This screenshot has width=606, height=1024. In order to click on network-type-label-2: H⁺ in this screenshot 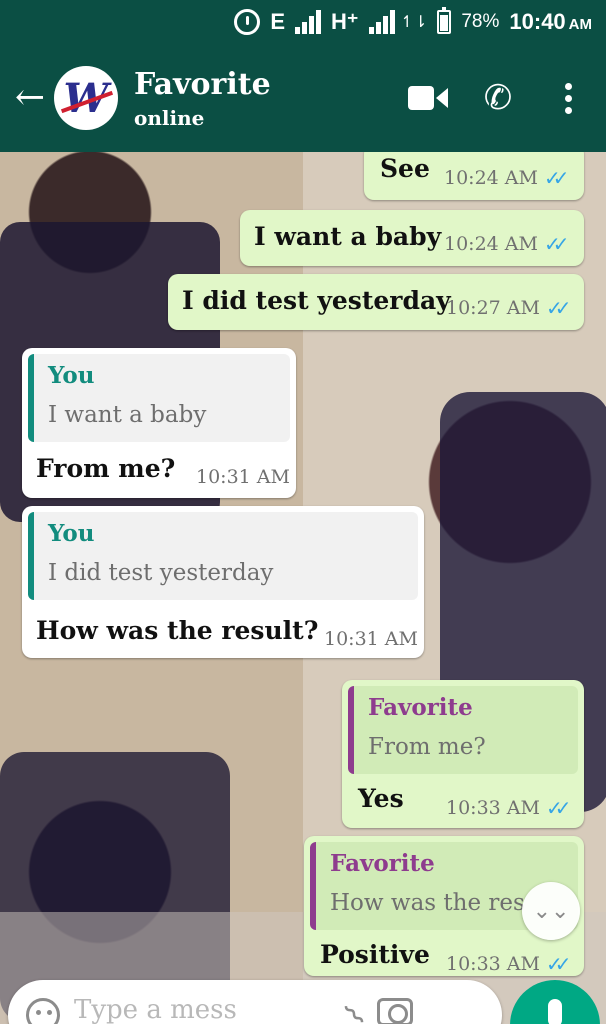, I will do `click(345, 21)`.